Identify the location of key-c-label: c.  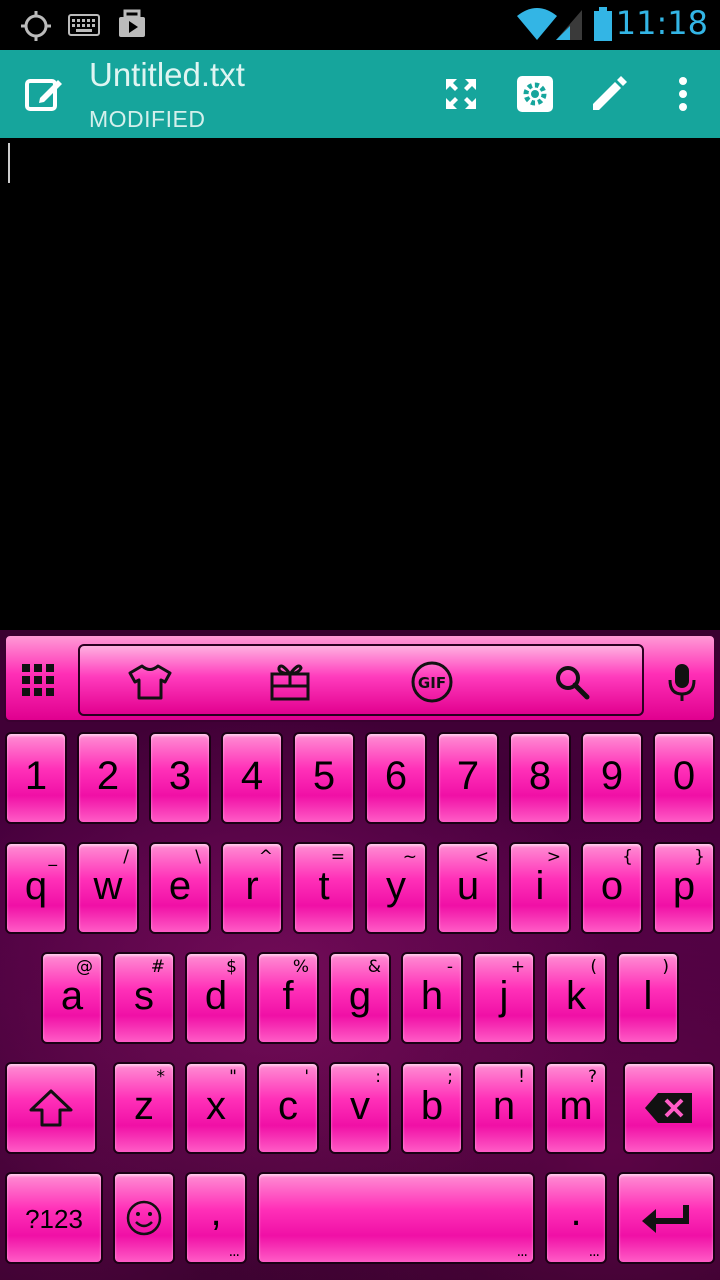
(288, 1106).